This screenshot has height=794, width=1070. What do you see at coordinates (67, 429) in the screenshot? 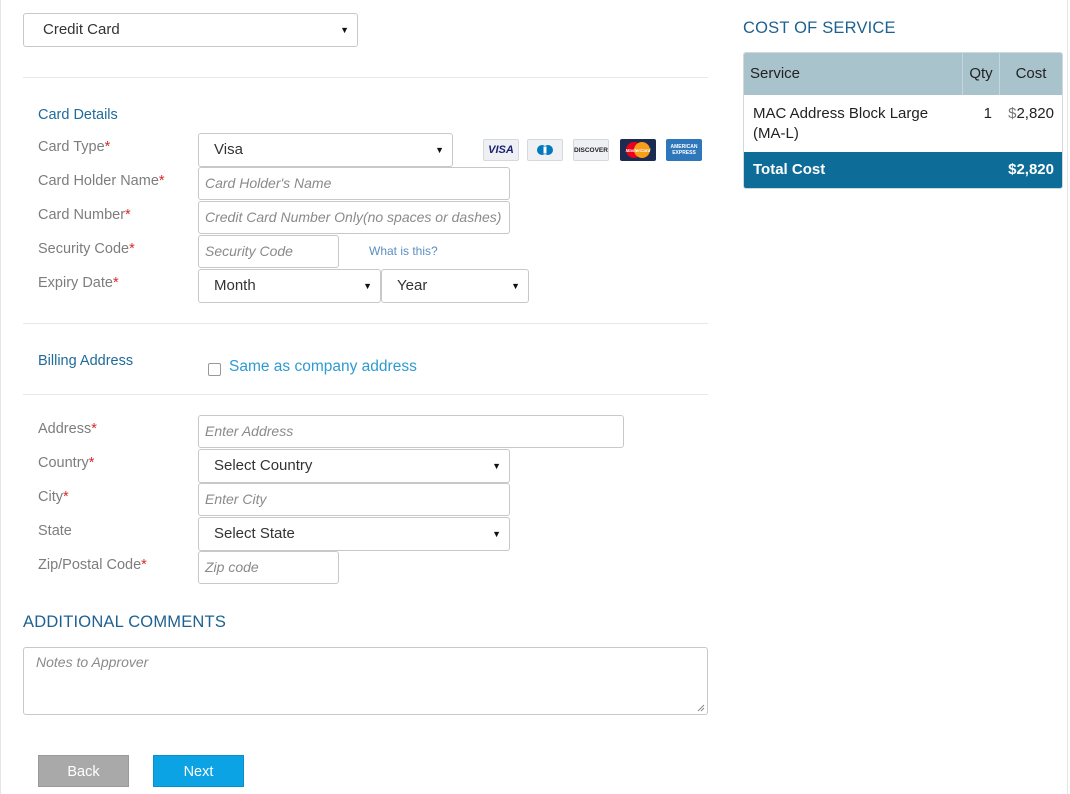
I see `address-label: Address*` at bounding box center [67, 429].